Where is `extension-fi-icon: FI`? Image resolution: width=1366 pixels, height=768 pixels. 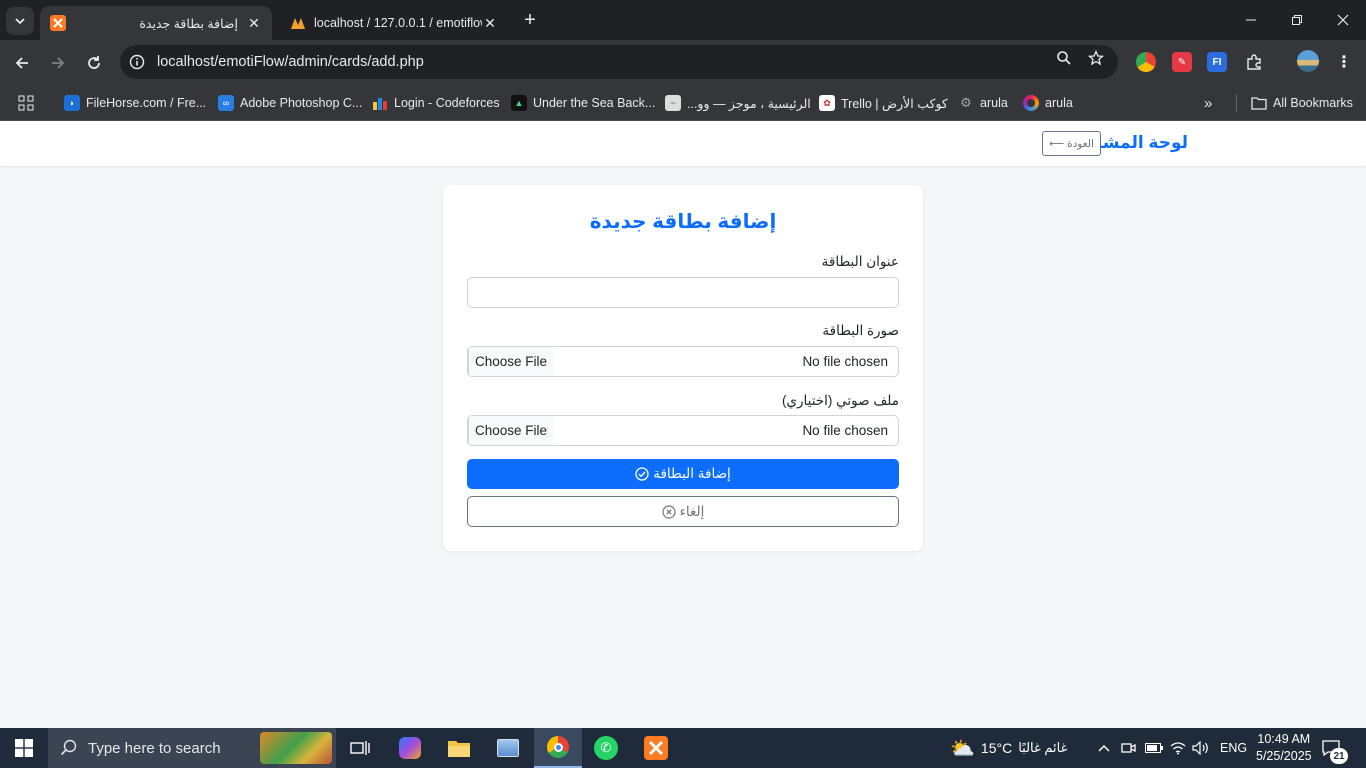
extension-fi-icon: FI is located at coordinates (1217, 62).